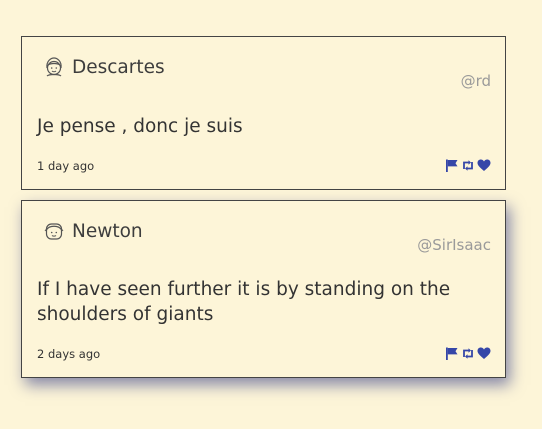  What do you see at coordinates (69, 354) in the screenshot?
I see `timestamp: 2 days ago` at bounding box center [69, 354].